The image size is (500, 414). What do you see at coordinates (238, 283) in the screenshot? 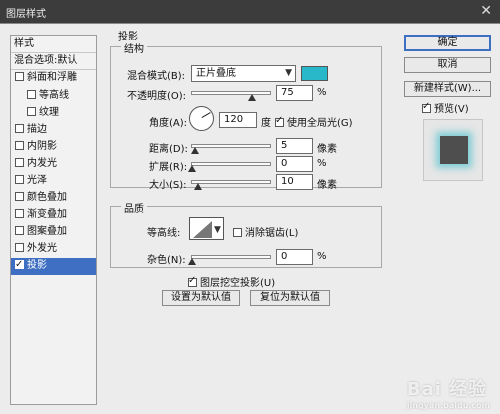
I see `knockout-label: 图层挖空投影(U)` at bounding box center [238, 283].